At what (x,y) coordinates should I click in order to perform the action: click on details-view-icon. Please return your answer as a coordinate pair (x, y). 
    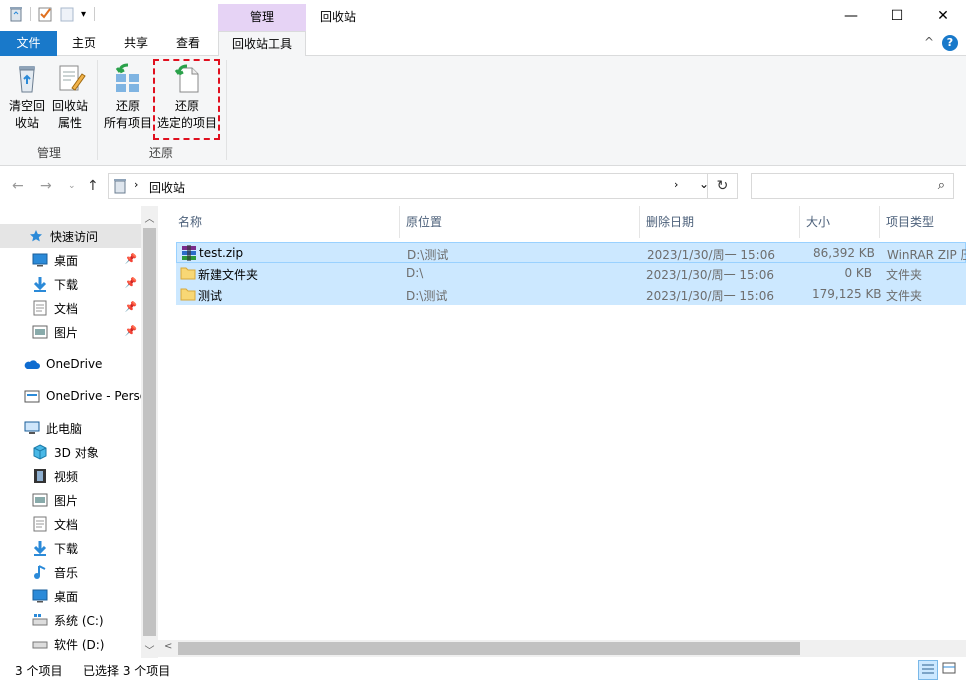
    Looking at the image, I should click on (928, 669).